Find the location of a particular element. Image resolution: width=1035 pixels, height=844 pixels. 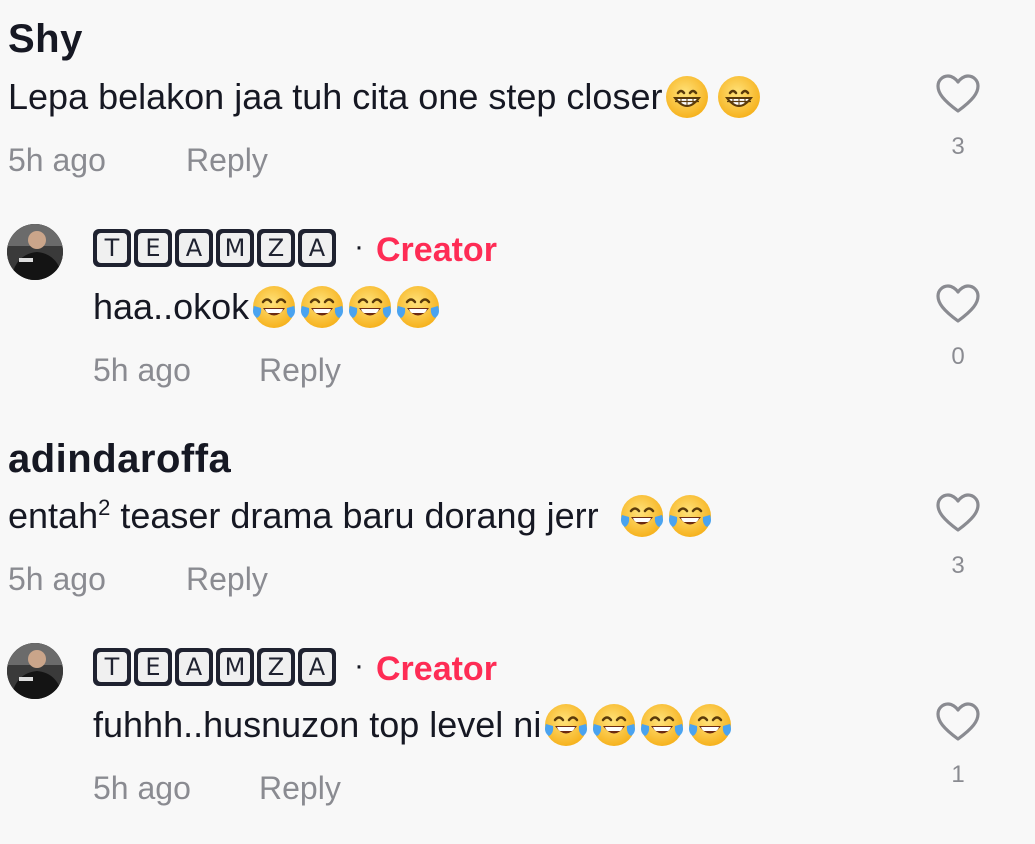

comment-text: entah2 teaser drama baru dorang jerr is located at coordinates (360, 516).